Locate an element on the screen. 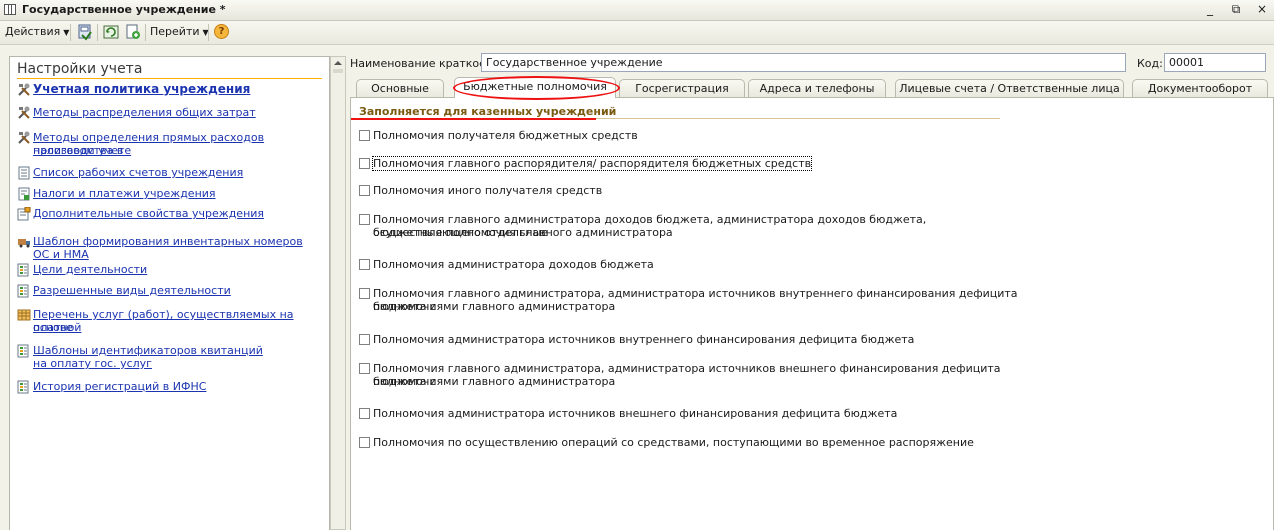 Image resolution: width=1274 pixels, height=530 pixels. save-close-button is located at coordinates (85, 32).